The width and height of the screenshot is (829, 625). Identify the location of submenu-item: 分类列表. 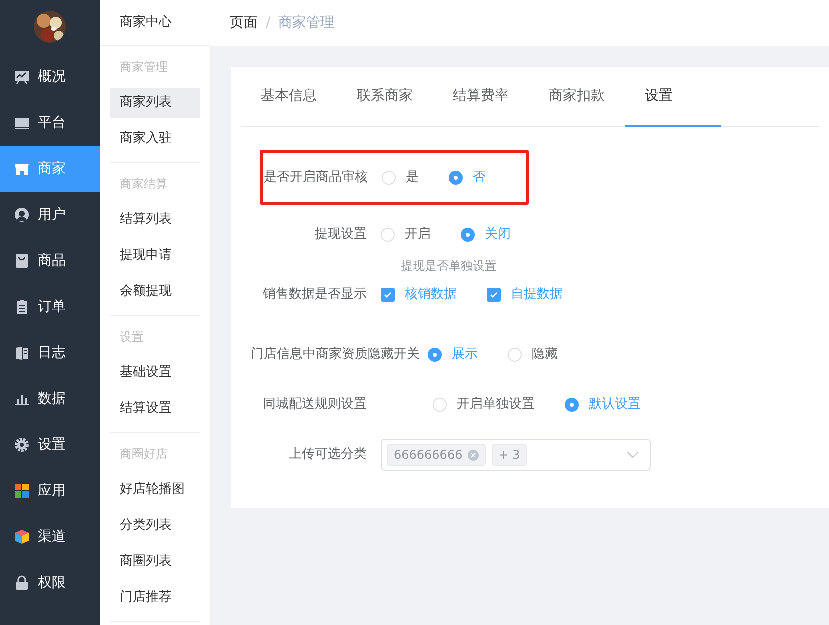
(155, 526).